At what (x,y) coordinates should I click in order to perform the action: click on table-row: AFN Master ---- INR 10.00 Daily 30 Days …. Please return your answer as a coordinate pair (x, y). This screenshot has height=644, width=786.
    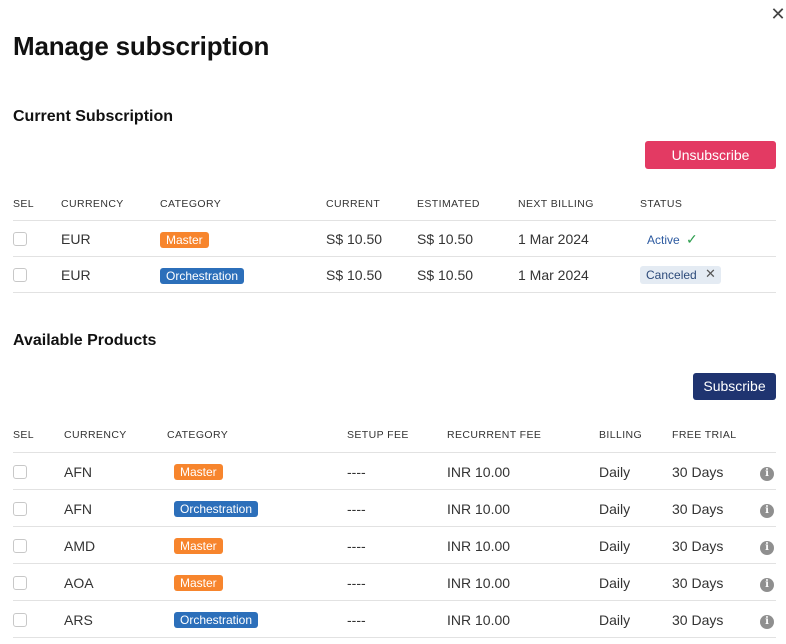
    Looking at the image, I should click on (394, 470).